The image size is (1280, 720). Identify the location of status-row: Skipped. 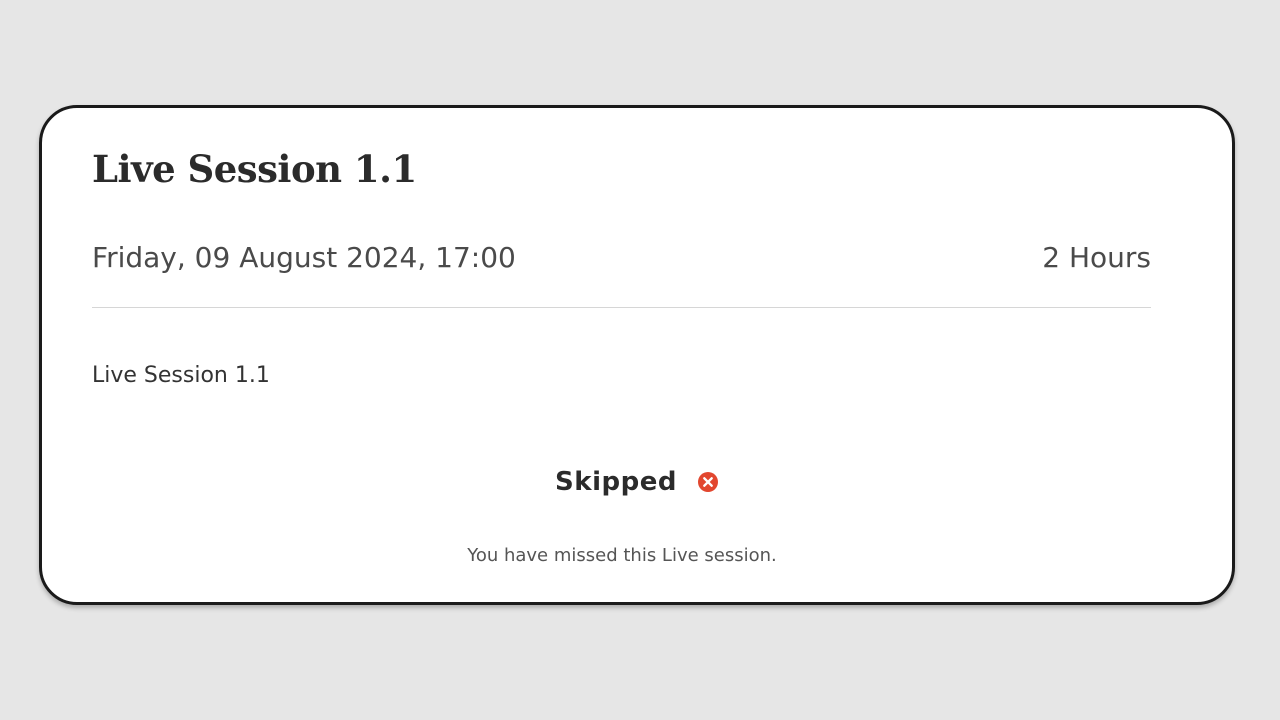
(637, 482).